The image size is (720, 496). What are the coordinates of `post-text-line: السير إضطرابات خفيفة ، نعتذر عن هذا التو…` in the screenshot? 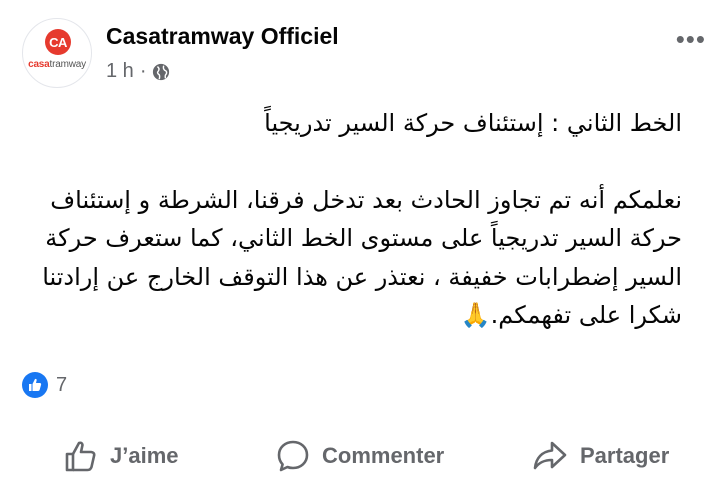 It's located at (362, 276).